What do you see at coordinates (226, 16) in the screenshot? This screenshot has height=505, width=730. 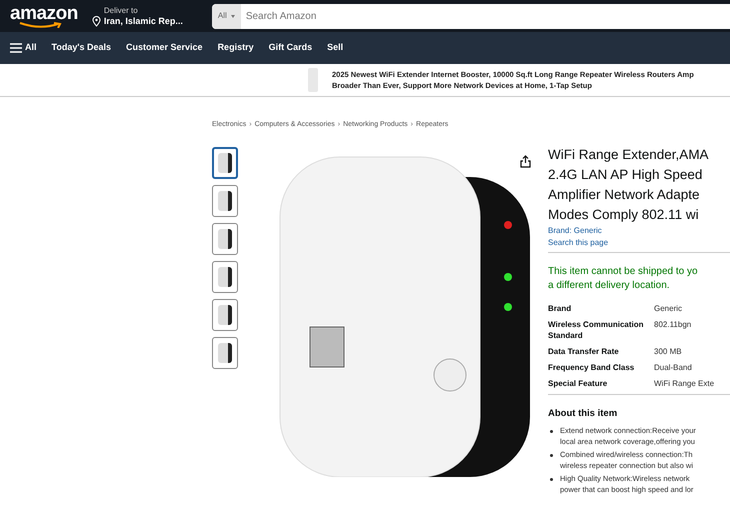 I see `category-dropdown: All` at bounding box center [226, 16].